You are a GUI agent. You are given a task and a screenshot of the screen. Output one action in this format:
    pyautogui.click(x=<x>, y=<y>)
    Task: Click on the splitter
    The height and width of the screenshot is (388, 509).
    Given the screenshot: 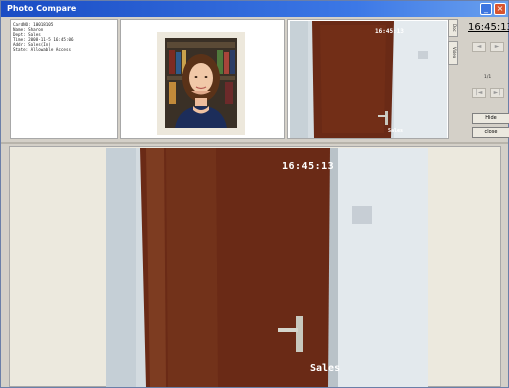 What is the action you would take?
    pyautogui.click(x=254, y=143)
    